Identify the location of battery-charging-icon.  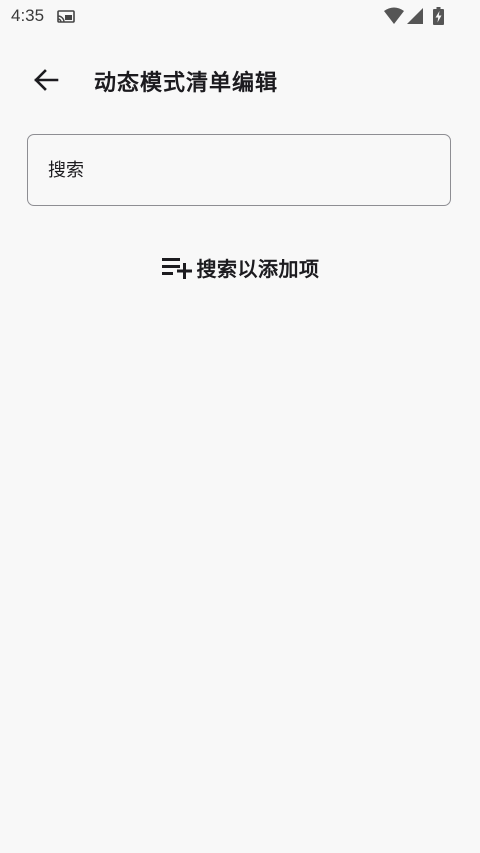
(438, 16).